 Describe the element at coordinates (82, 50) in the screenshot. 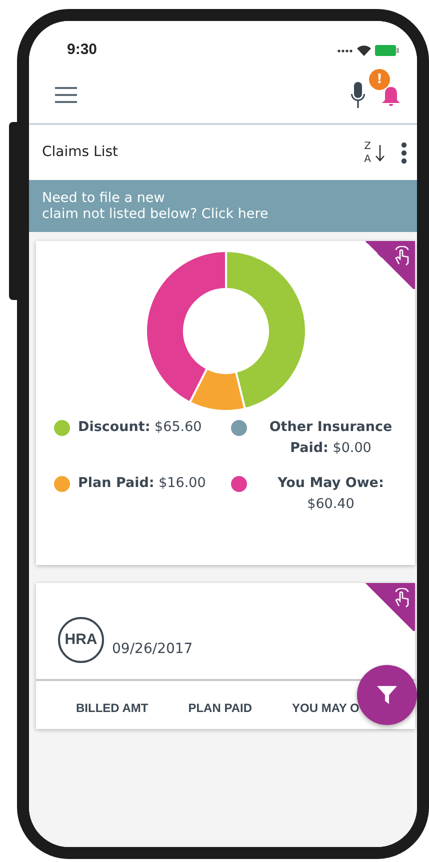

I see `status-time: 9:30` at that location.